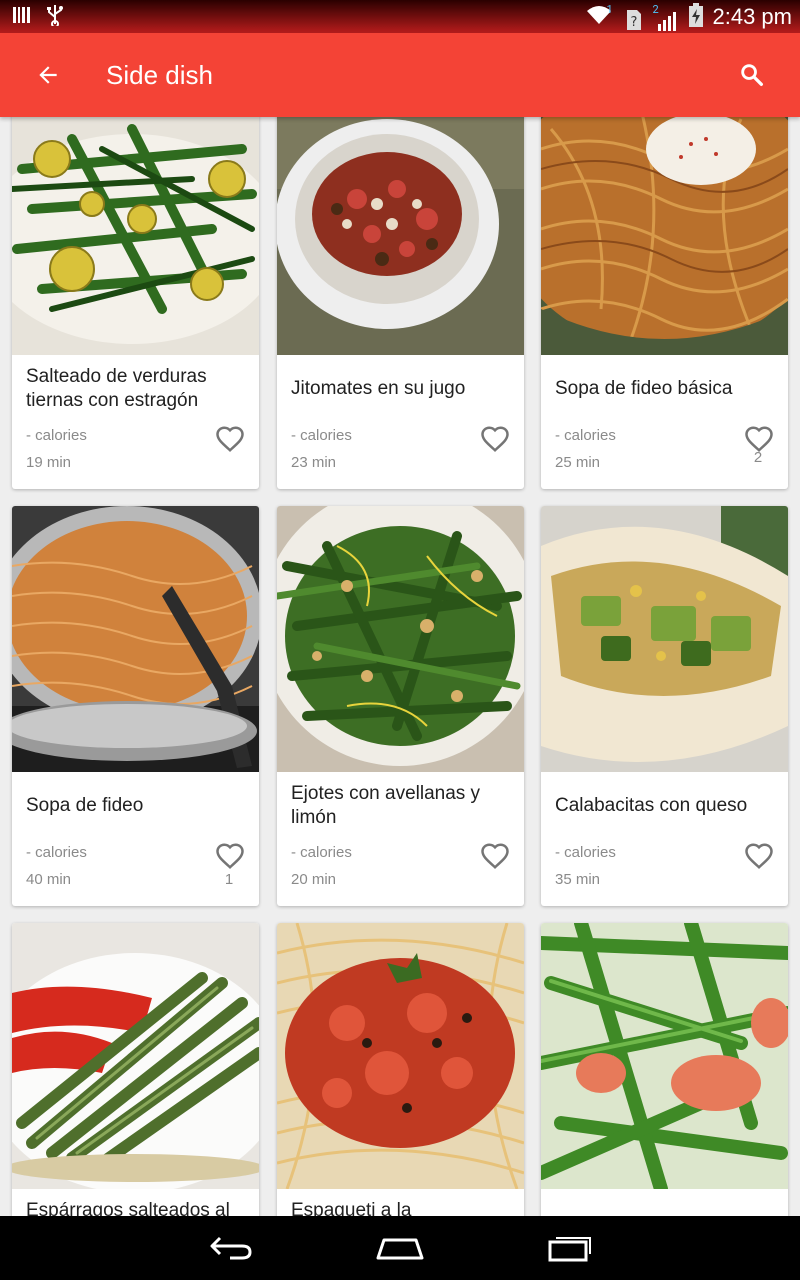 The height and width of the screenshot is (1280, 800). I want to click on recipe-card: Jitomates en su jugo - calories 23 min, so click(400, 303).